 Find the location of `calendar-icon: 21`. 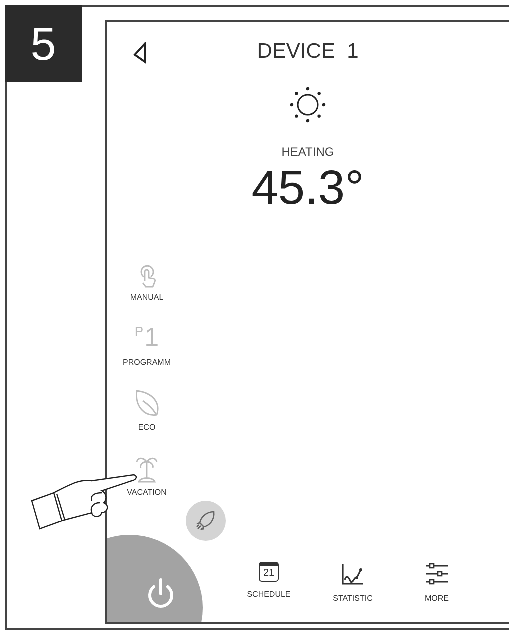

calendar-icon: 21 is located at coordinates (269, 572).